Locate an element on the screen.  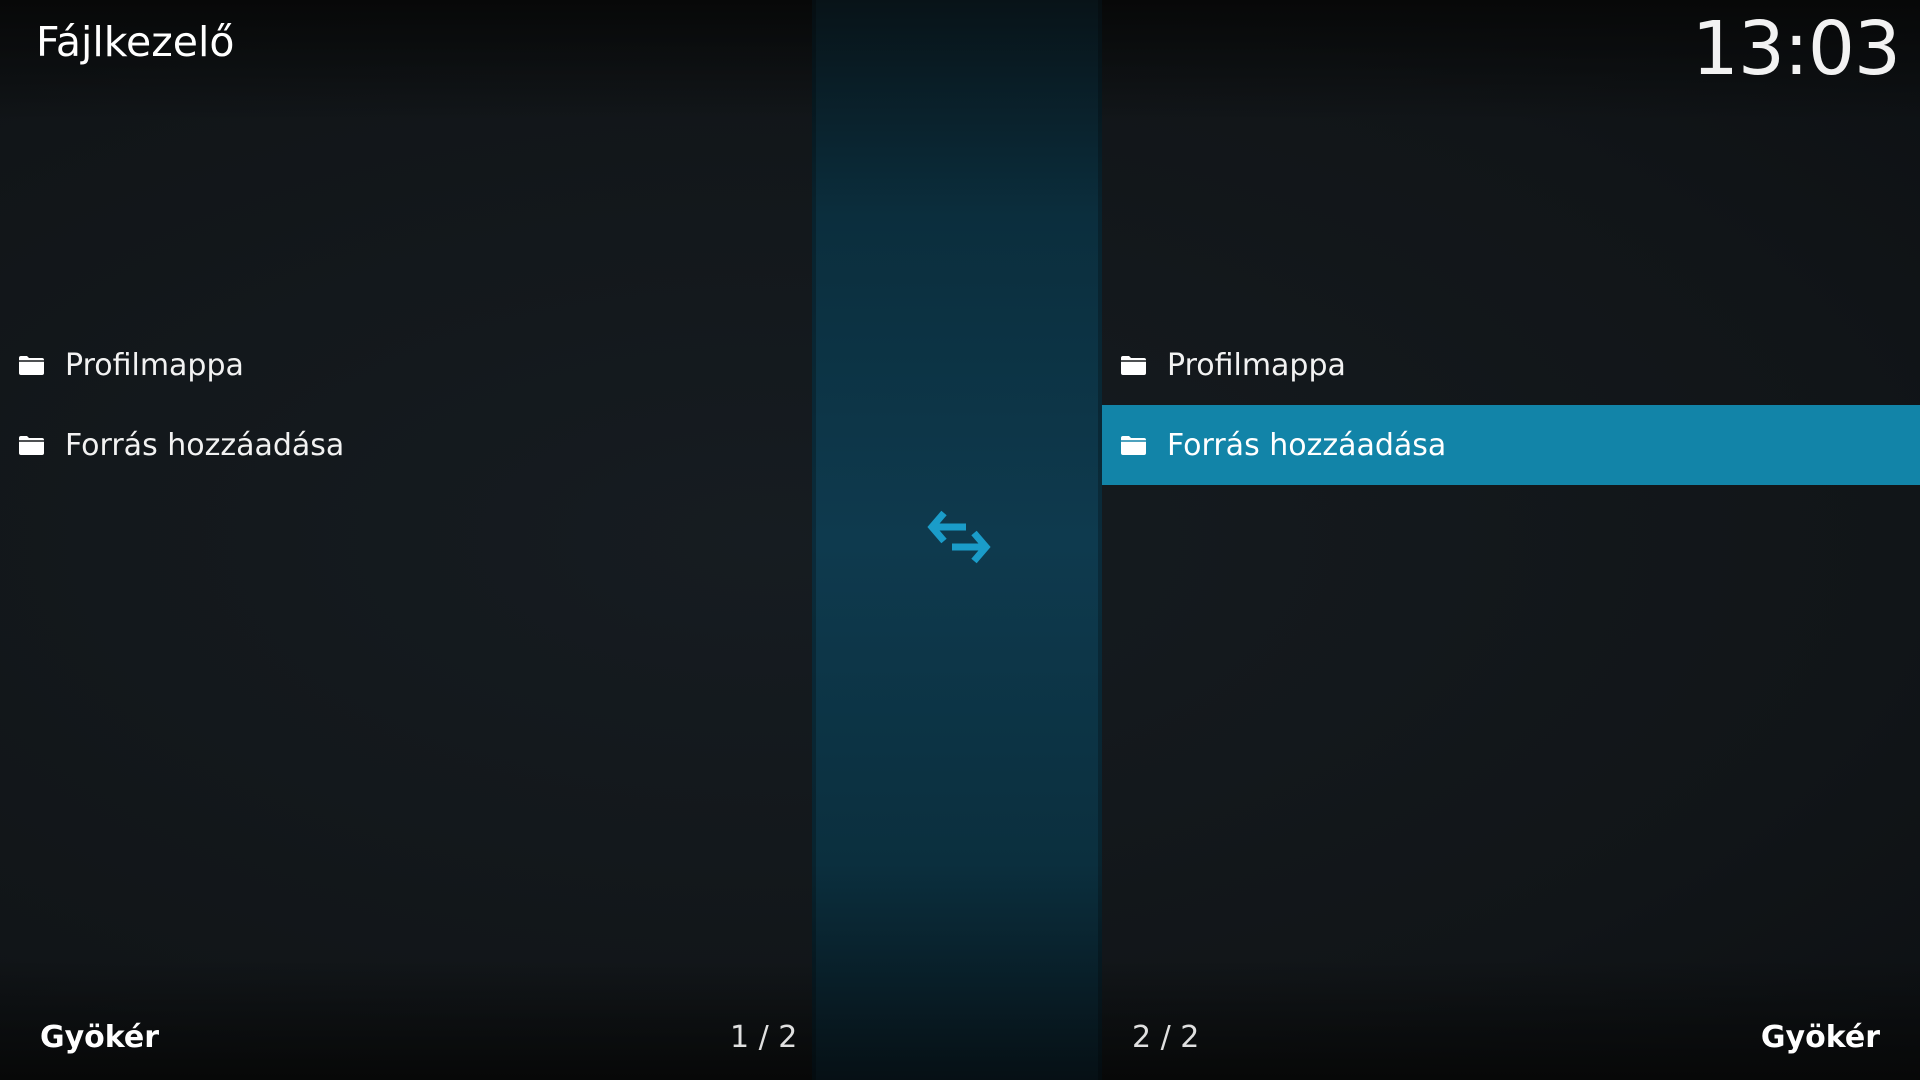
left-path-label: Gyökér is located at coordinates (100, 1037).